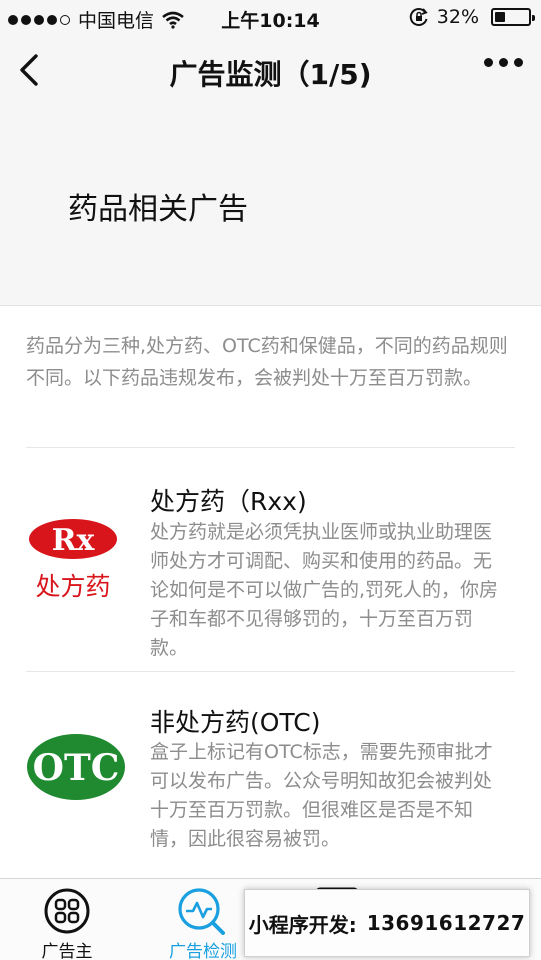 The image size is (541, 960). What do you see at coordinates (72, 586) in the screenshot?
I see `svg-text: 处方药` at bounding box center [72, 586].